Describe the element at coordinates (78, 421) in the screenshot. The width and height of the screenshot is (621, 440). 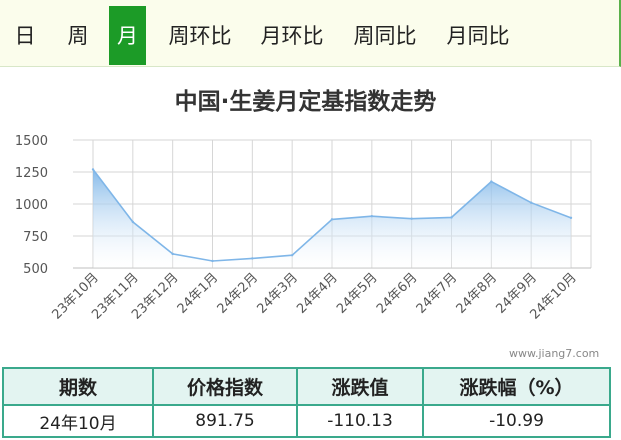
I see `cell-period: 24年10月` at that location.